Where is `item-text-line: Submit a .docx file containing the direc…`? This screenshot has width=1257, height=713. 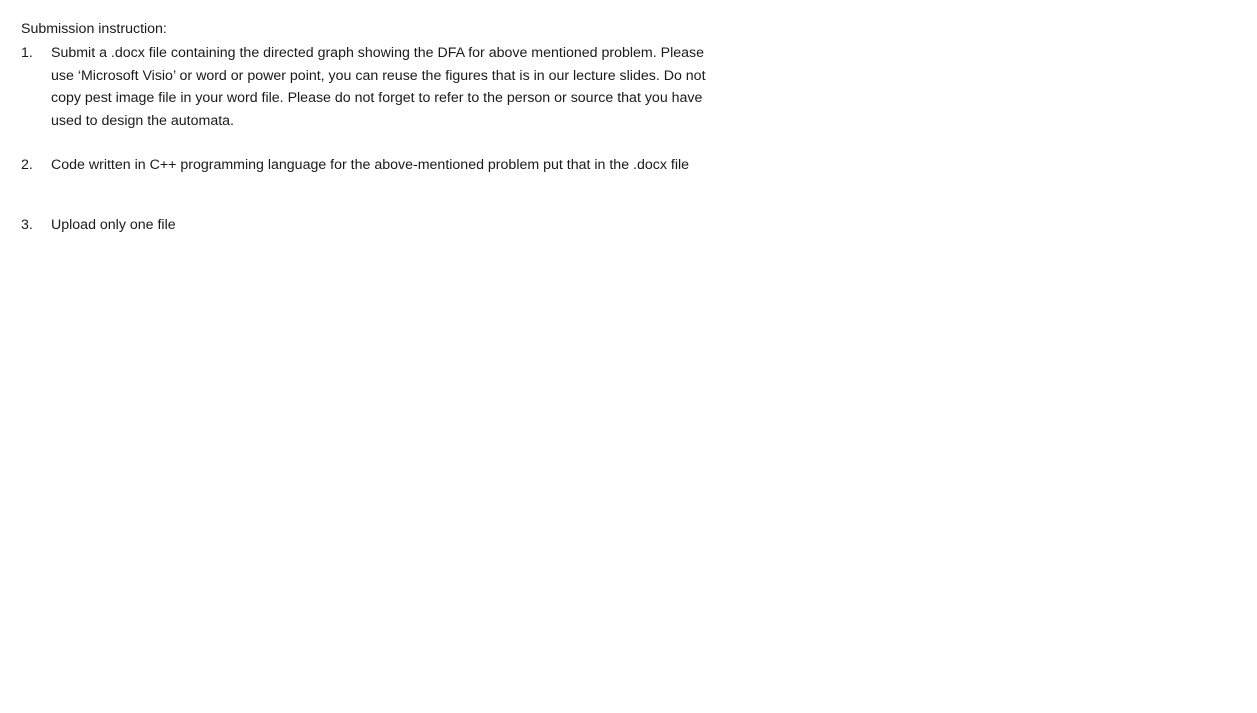
item-text-line: Submit a .docx file containing the direc… is located at coordinates (378, 53).